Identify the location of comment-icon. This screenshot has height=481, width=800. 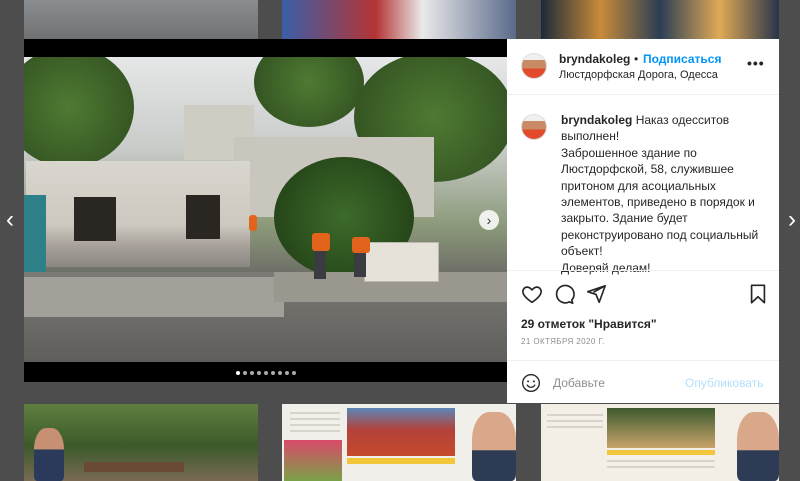
(564, 294).